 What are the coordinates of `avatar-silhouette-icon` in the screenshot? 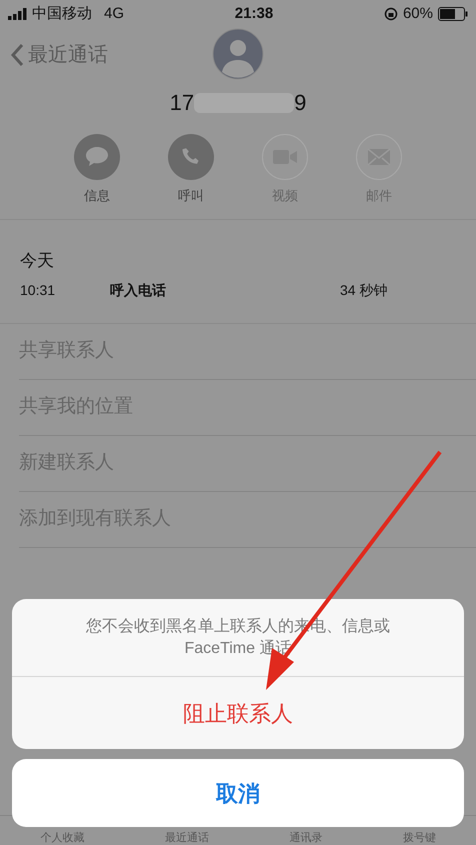 It's located at (238, 54).